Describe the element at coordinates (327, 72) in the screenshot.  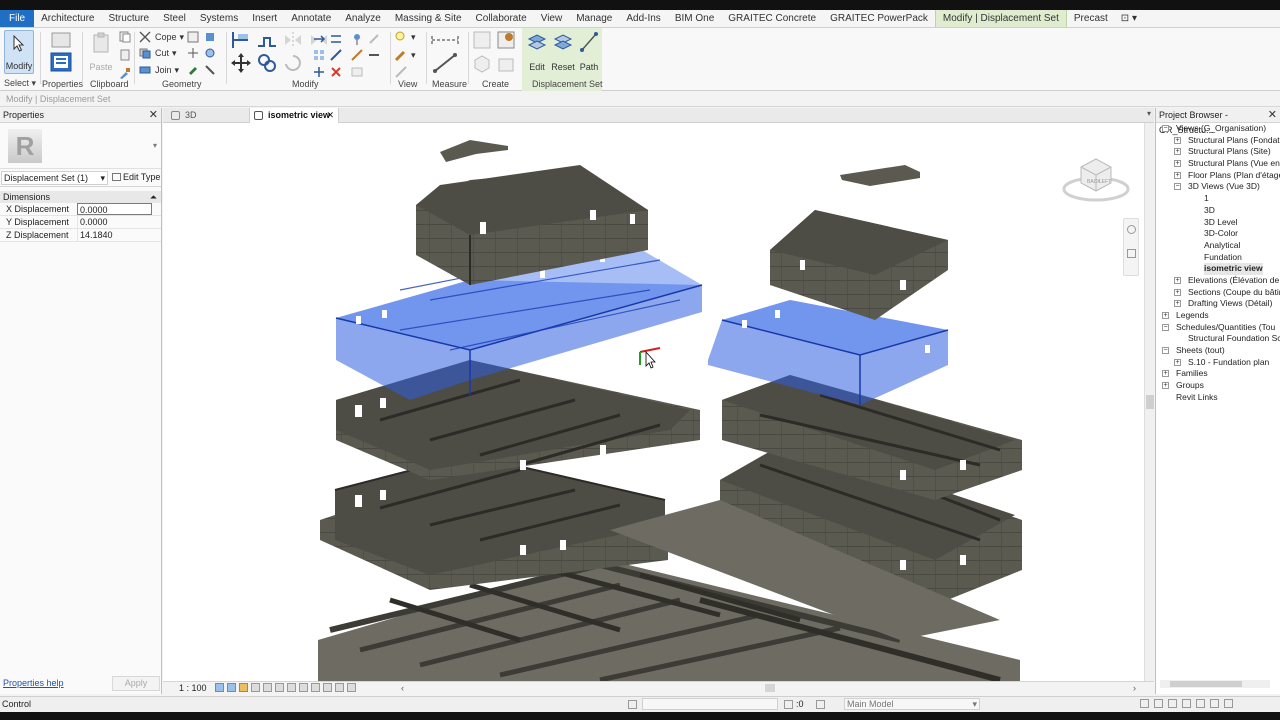
I see `split-icon` at that location.